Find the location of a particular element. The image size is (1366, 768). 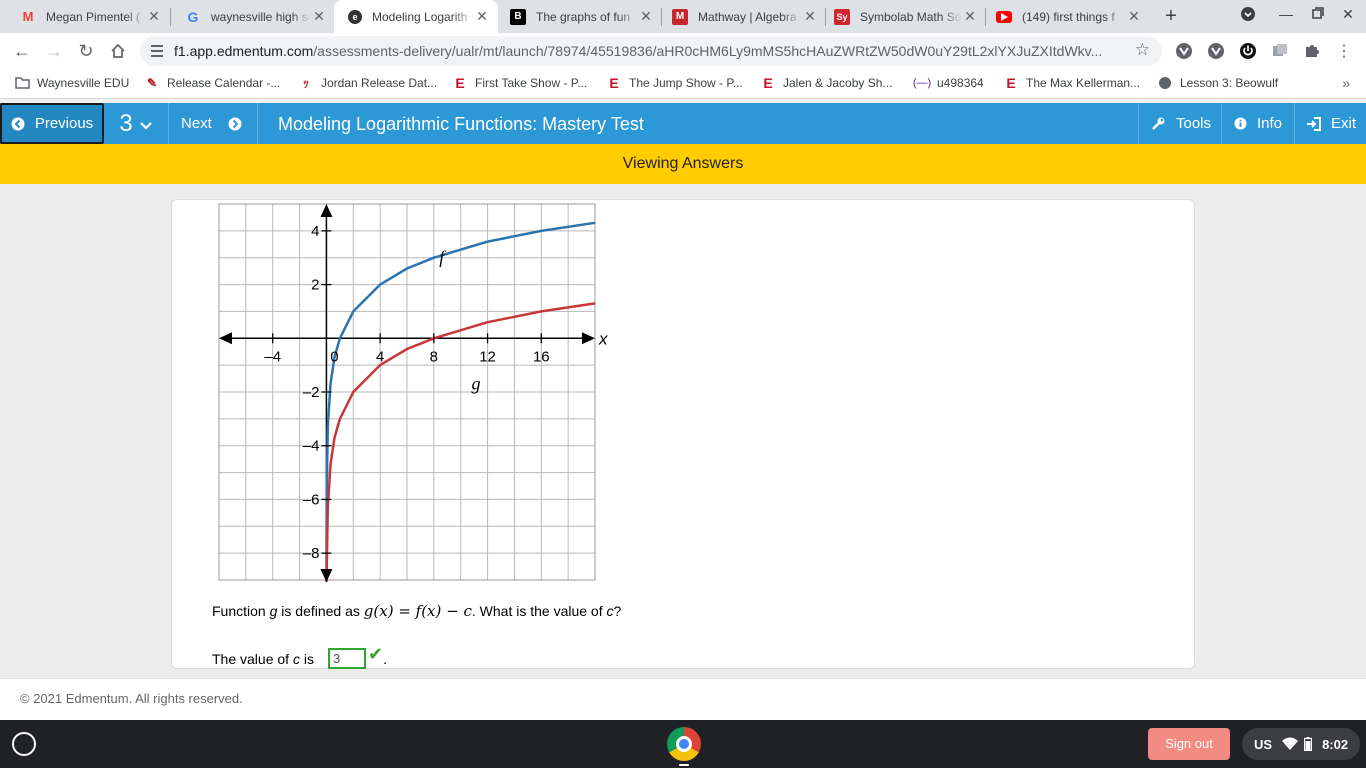

menu-kebab-icon: ⋮ is located at coordinates (1344, 51).